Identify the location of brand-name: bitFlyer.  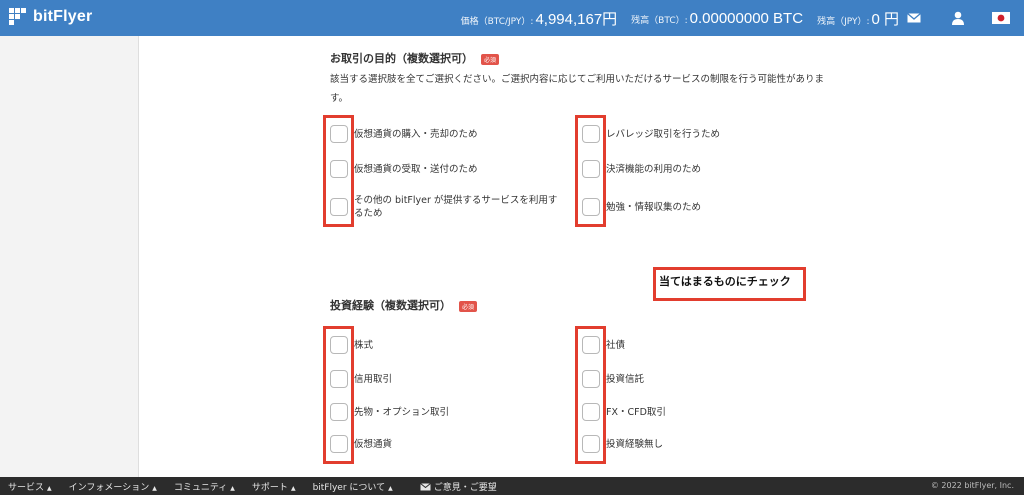
(63, 16).